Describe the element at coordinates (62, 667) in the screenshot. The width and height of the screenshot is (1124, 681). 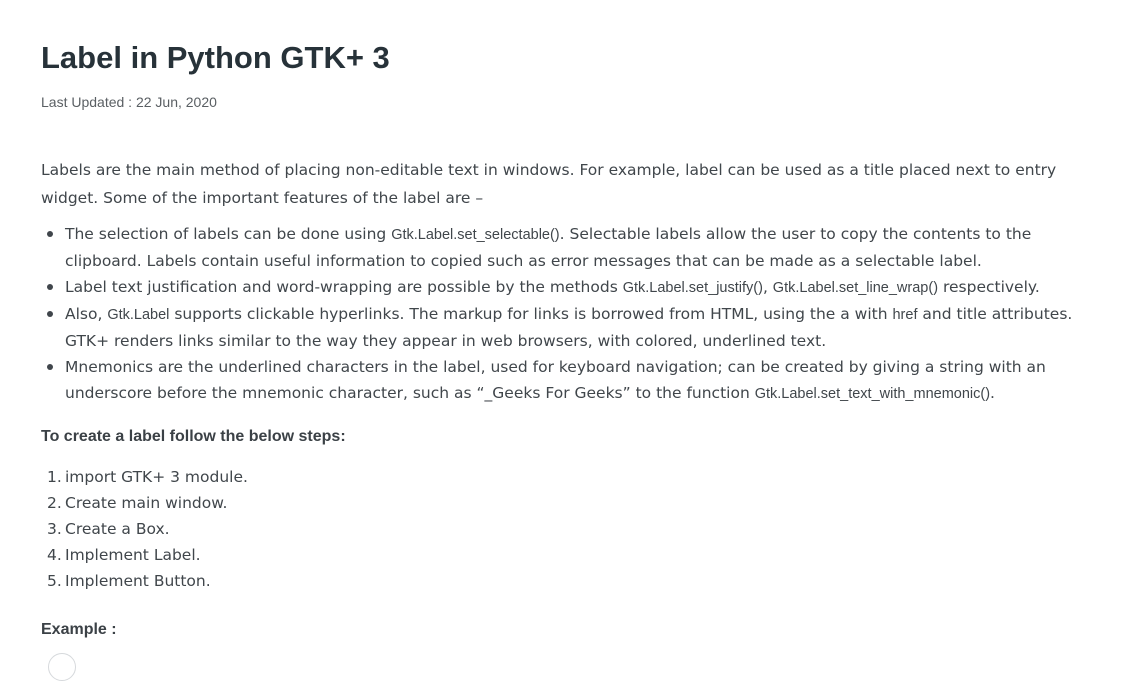
I see `code-run-button-edge` at that location.